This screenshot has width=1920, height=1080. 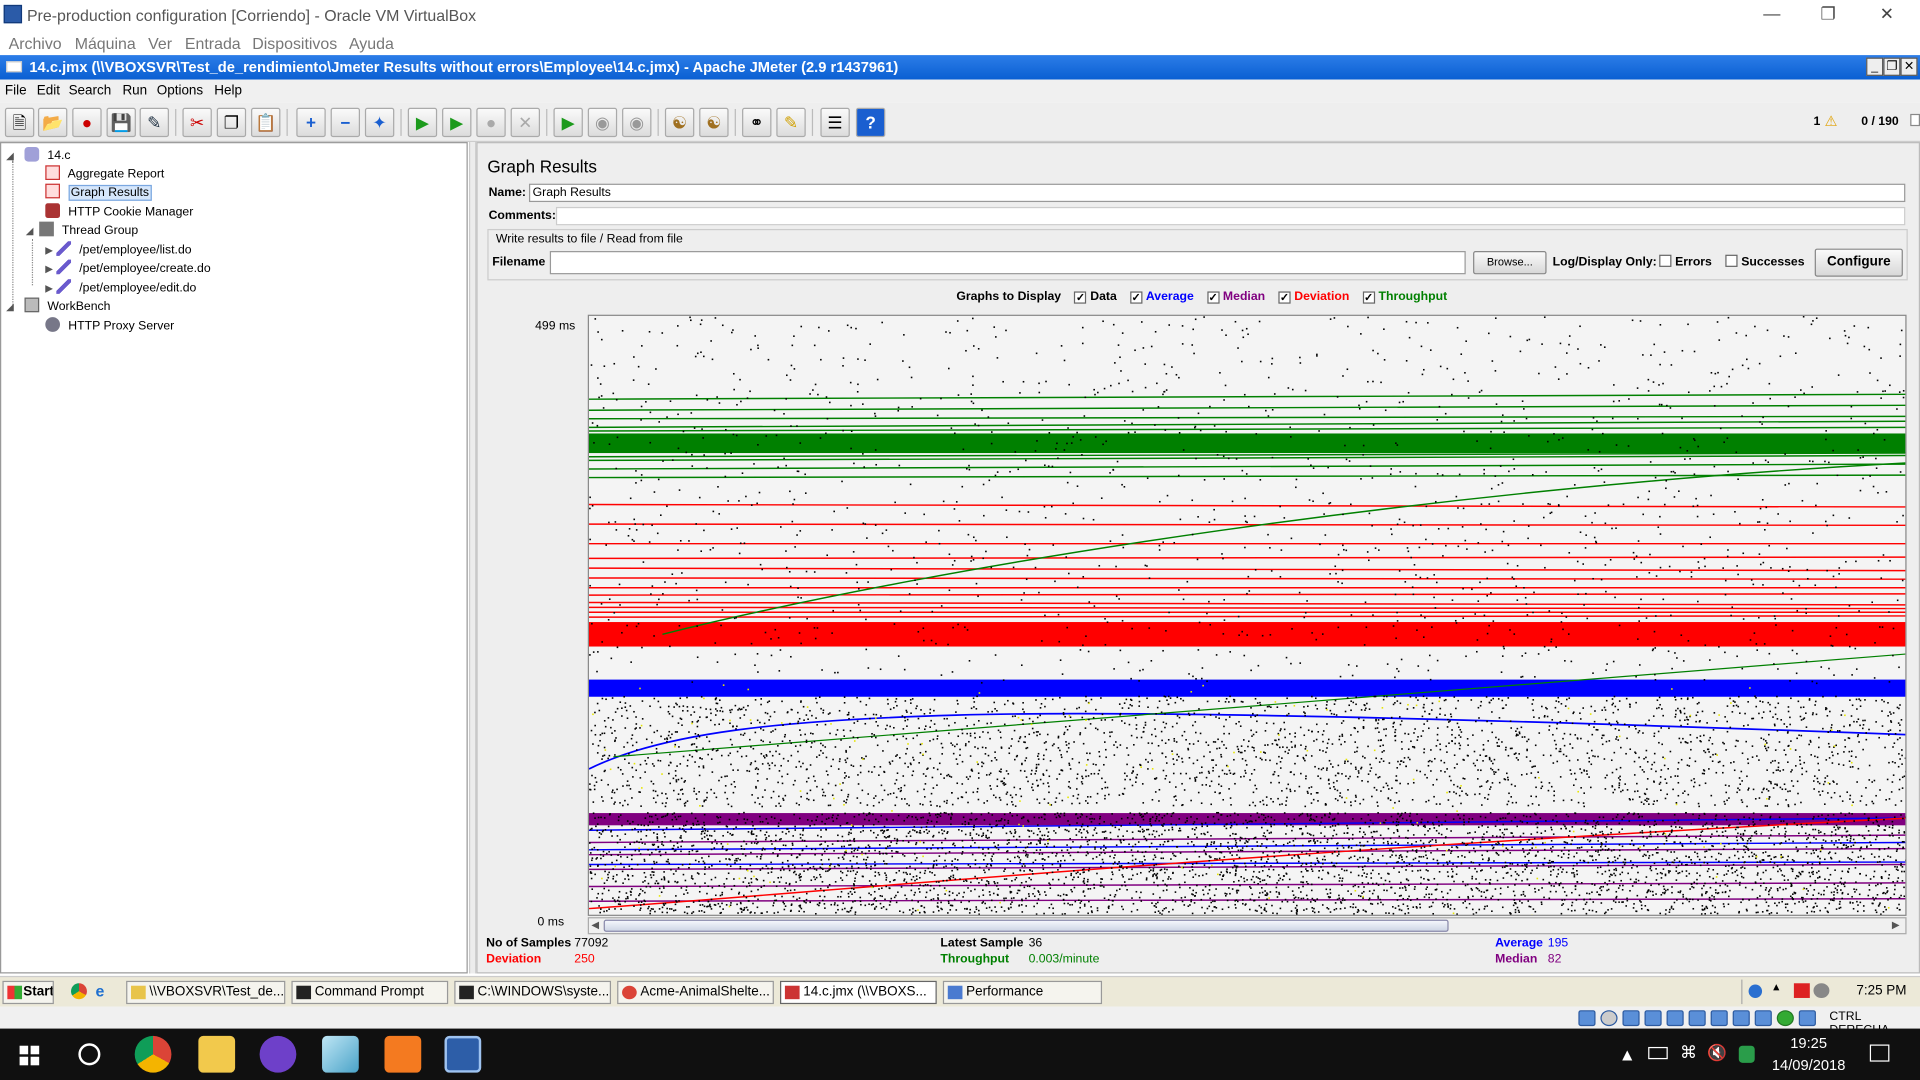 I want to click on start-icon: ▶, so click(x=422, y=122).